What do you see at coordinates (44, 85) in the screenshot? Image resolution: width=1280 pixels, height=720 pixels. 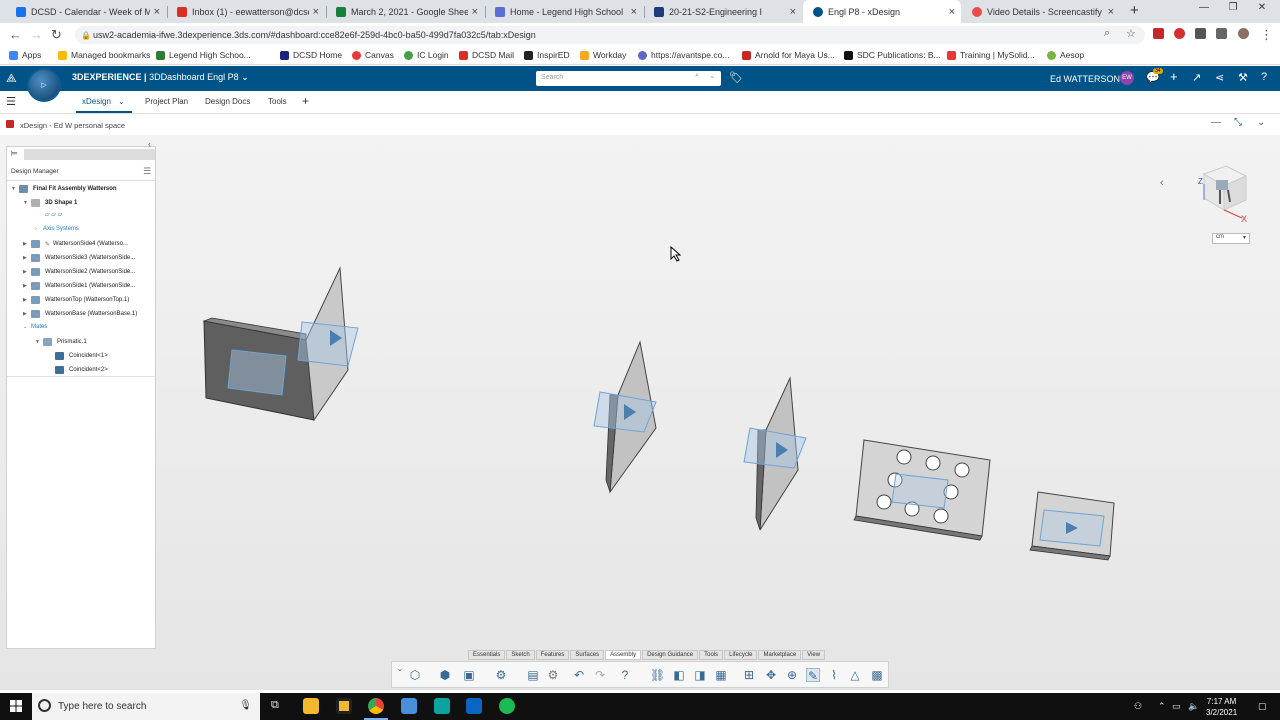 I see `compass-icon: ▷` at bounding box center [44, 85].